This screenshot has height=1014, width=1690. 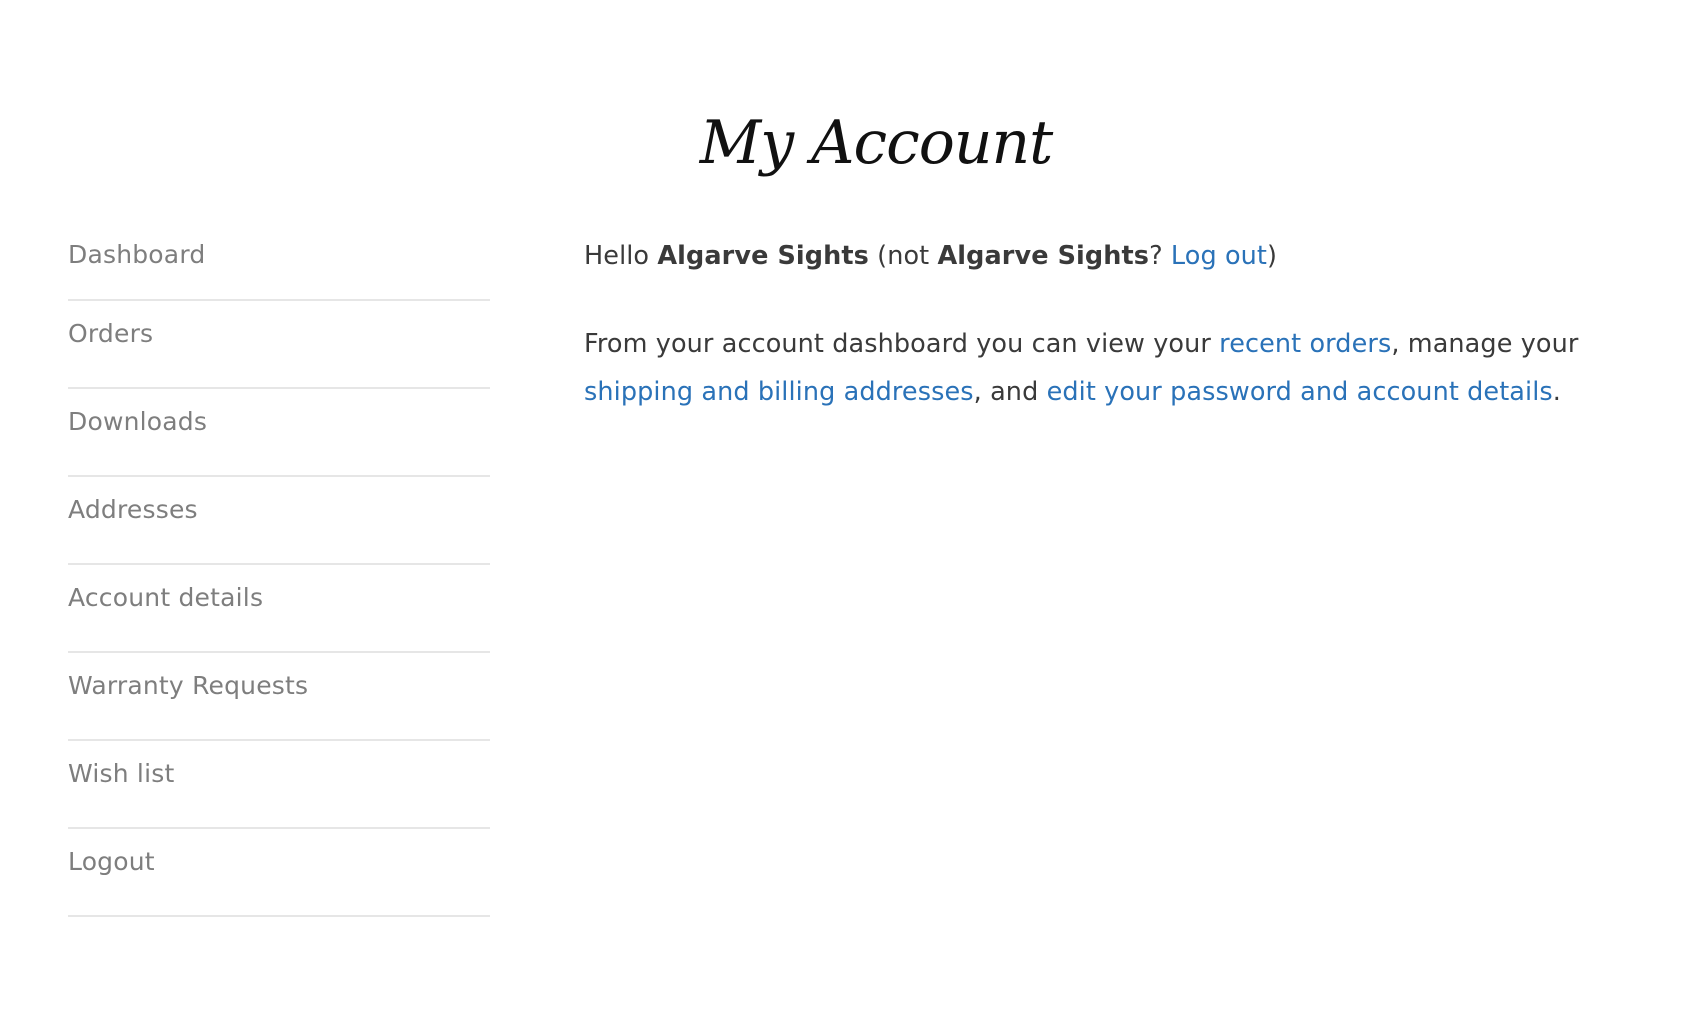 What do you see at coordinates (136, 254) in the screenshot?
I see `nav-link-dashboard: Dashboard` at bounding box center [136, 254].